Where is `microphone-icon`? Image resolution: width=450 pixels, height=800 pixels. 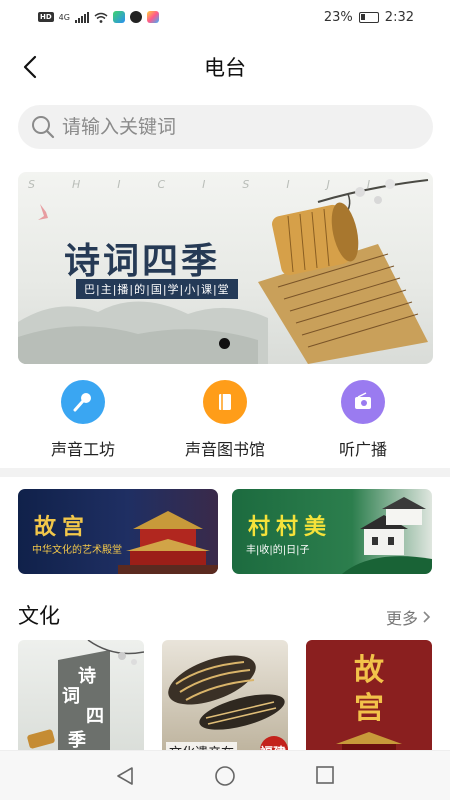
microphone-icon is located at coordinates (83, 402).